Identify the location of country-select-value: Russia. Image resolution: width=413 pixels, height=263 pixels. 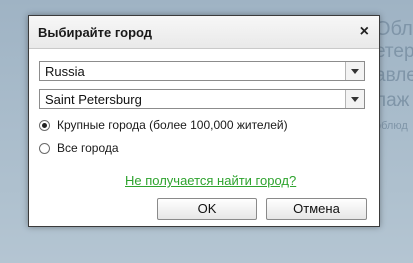
(65, 71).